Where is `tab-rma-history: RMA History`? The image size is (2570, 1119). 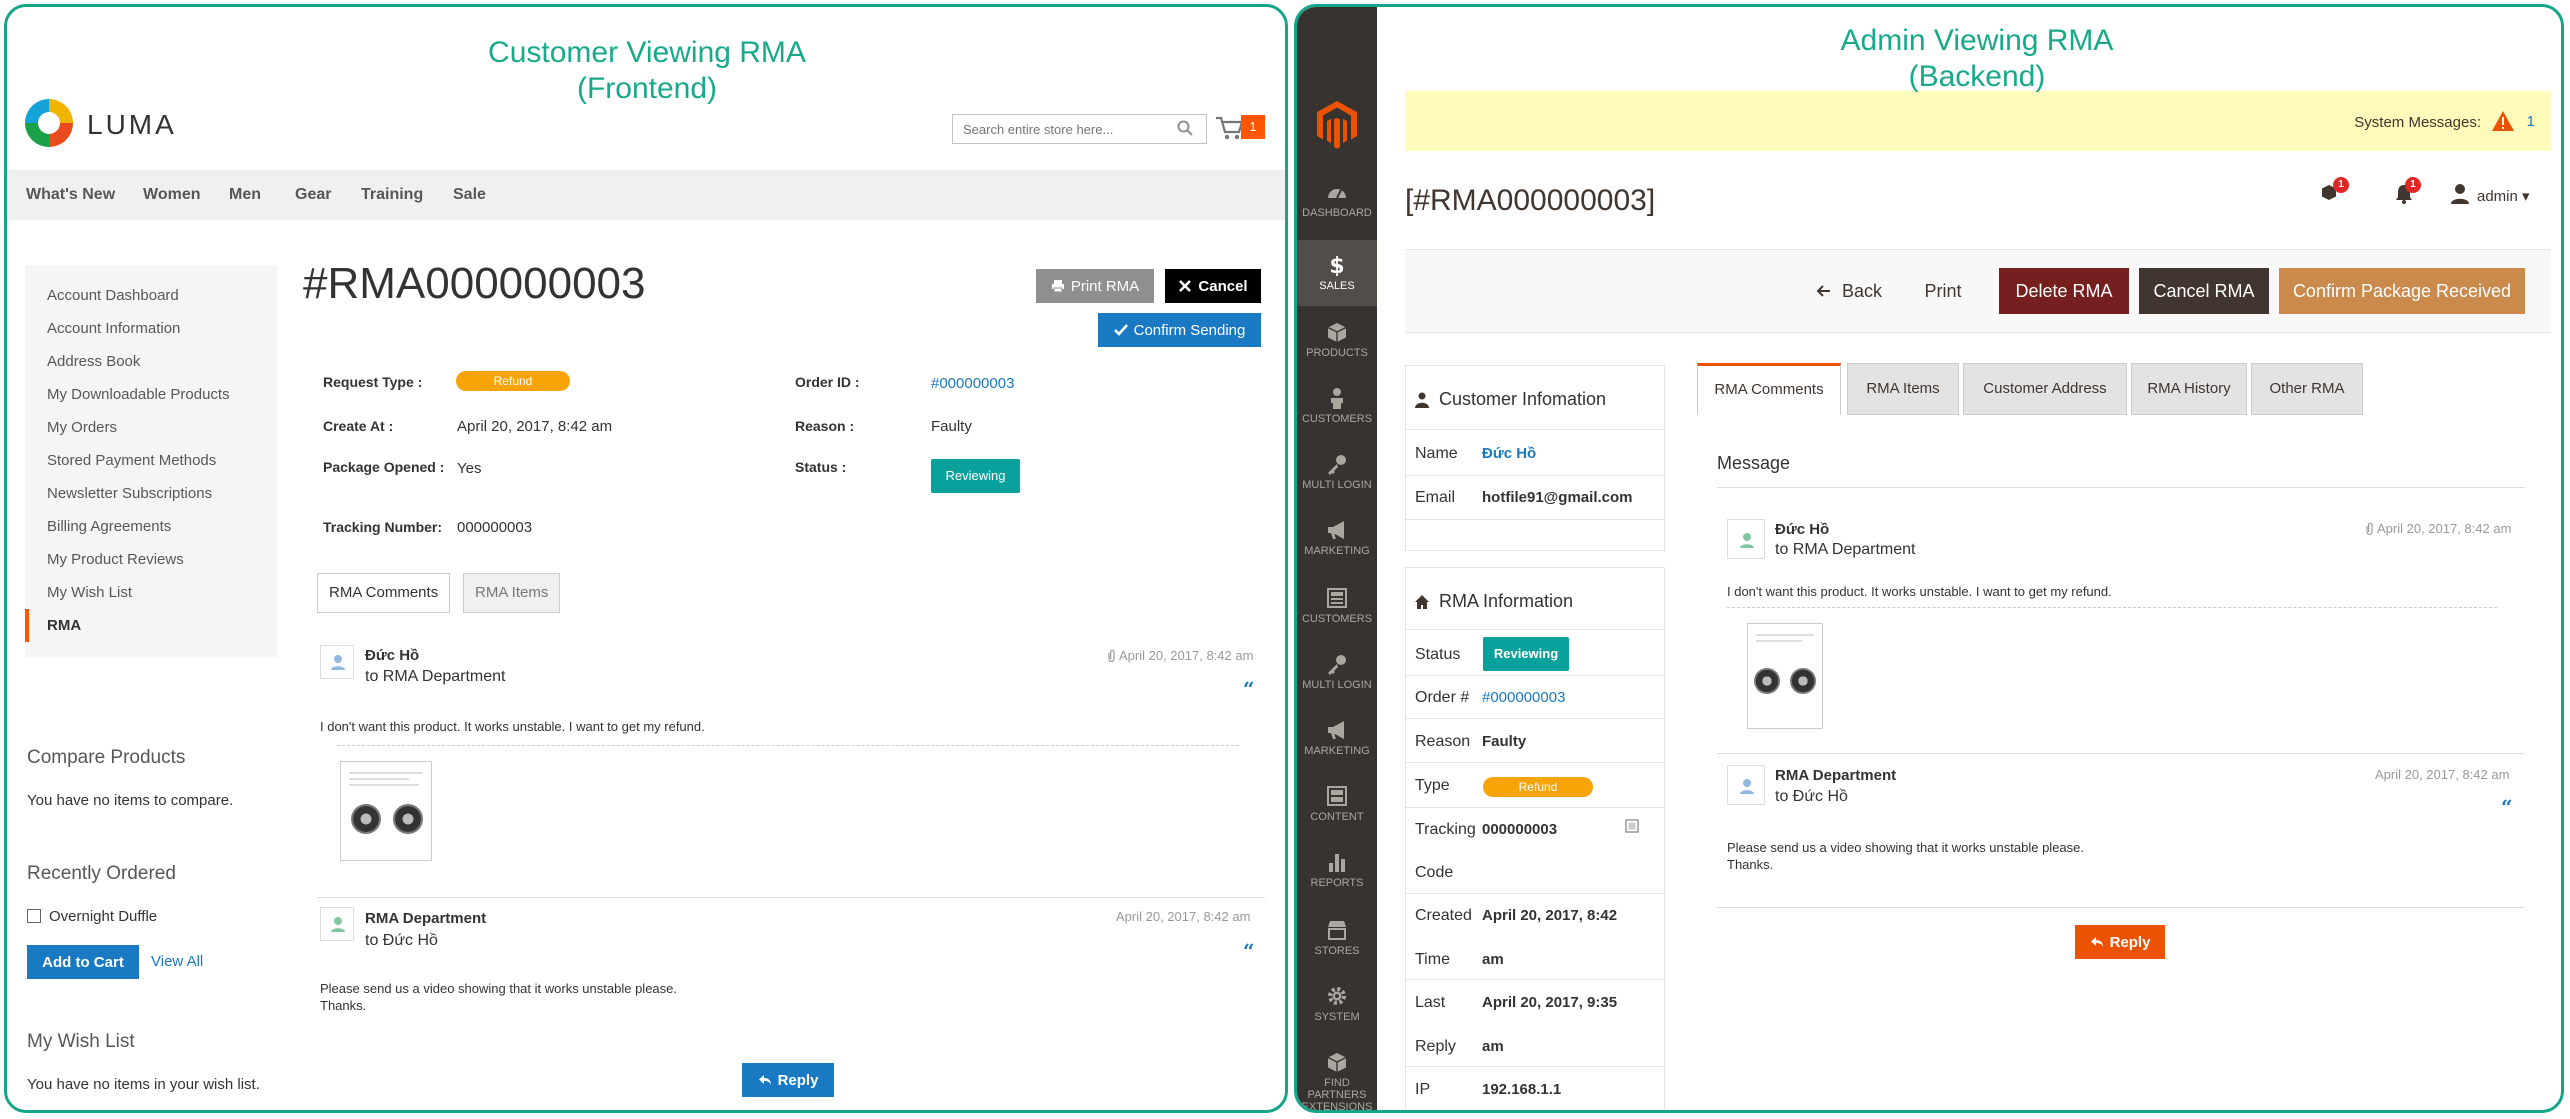 tab-rma-history: RMA History is located at coordinates (2189, 389).